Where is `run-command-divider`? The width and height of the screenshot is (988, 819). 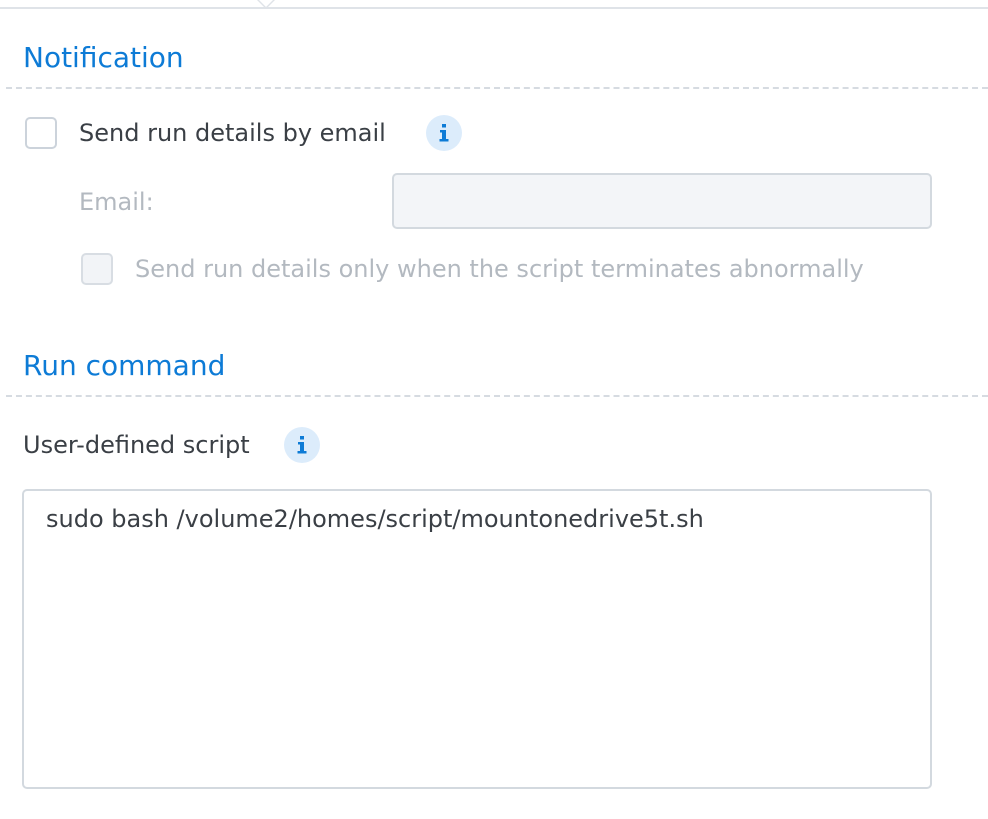
run-command-divider is located at coordinates (497, 396).